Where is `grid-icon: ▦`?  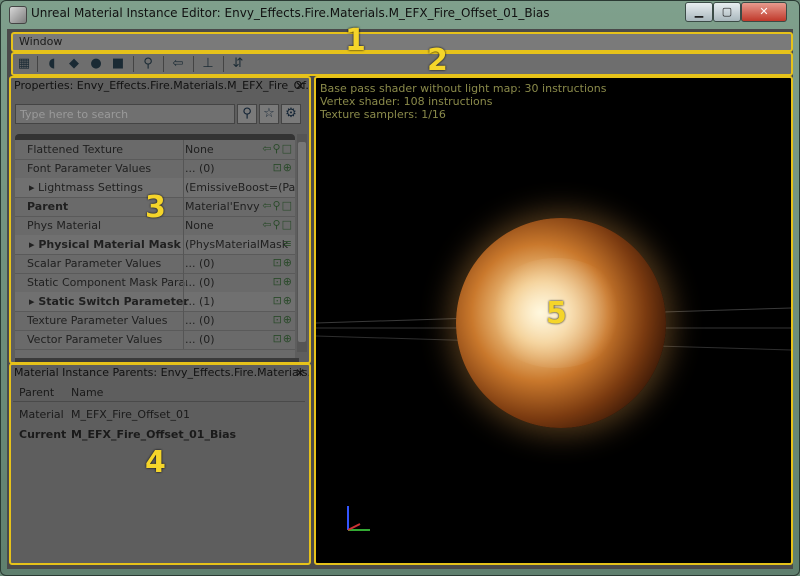
grid-icon: ▦ is located at coordinates (24, 64).